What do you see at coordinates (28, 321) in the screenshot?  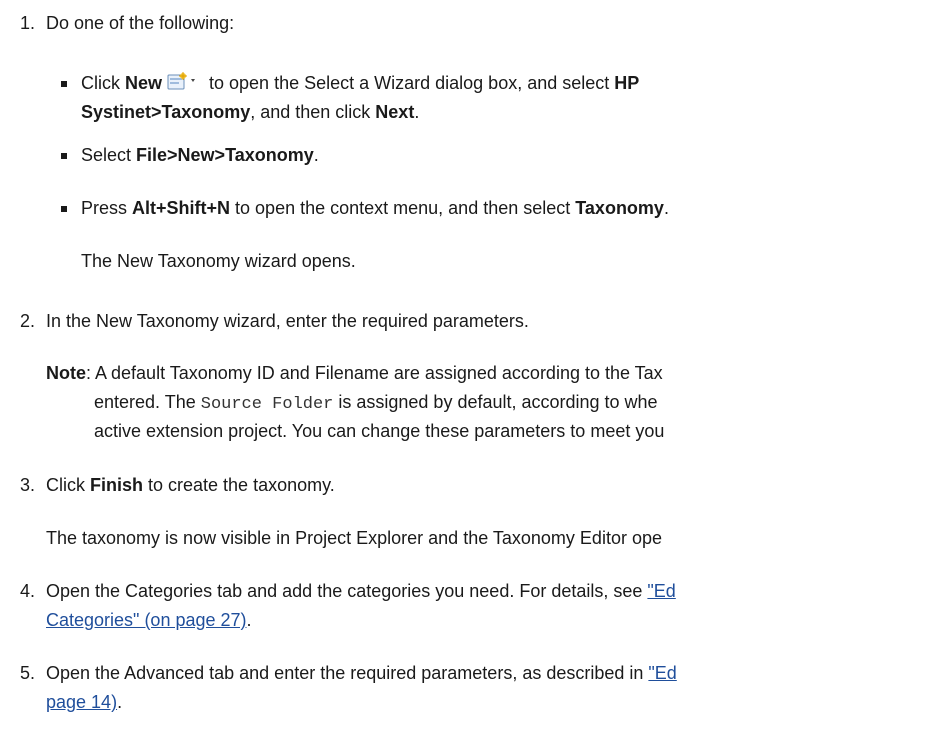 I see `step-number: 2.` at bounding box center [28, 321].